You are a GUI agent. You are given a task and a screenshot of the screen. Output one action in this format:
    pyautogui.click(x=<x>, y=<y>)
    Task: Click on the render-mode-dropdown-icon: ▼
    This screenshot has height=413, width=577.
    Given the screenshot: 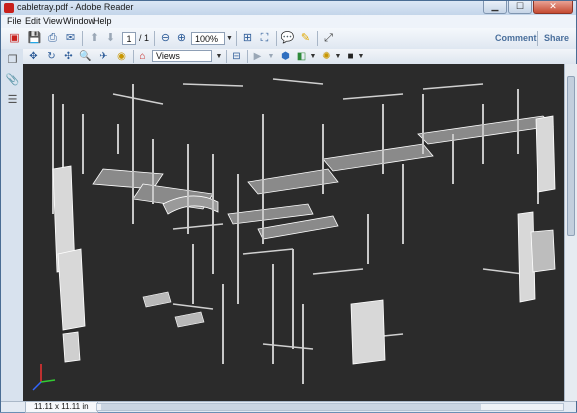 What is the action you would take?
    pyautogui.click(x=313, y=56)
    